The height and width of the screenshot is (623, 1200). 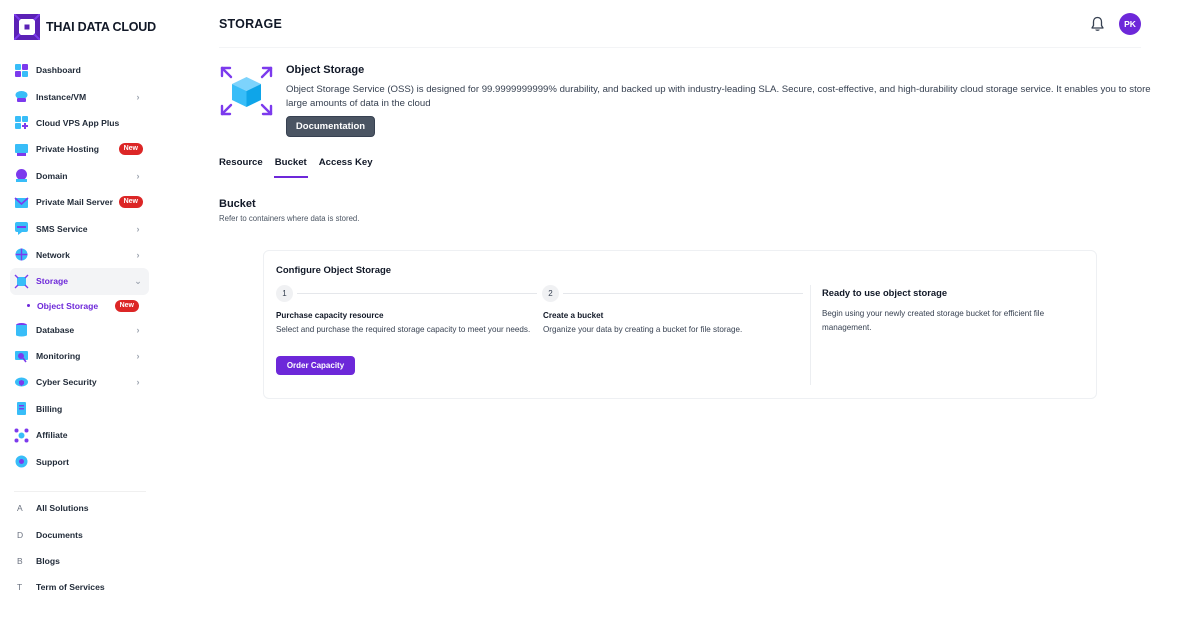 I want to click on footer-link-label: Documents, so click(x=59, y=534).